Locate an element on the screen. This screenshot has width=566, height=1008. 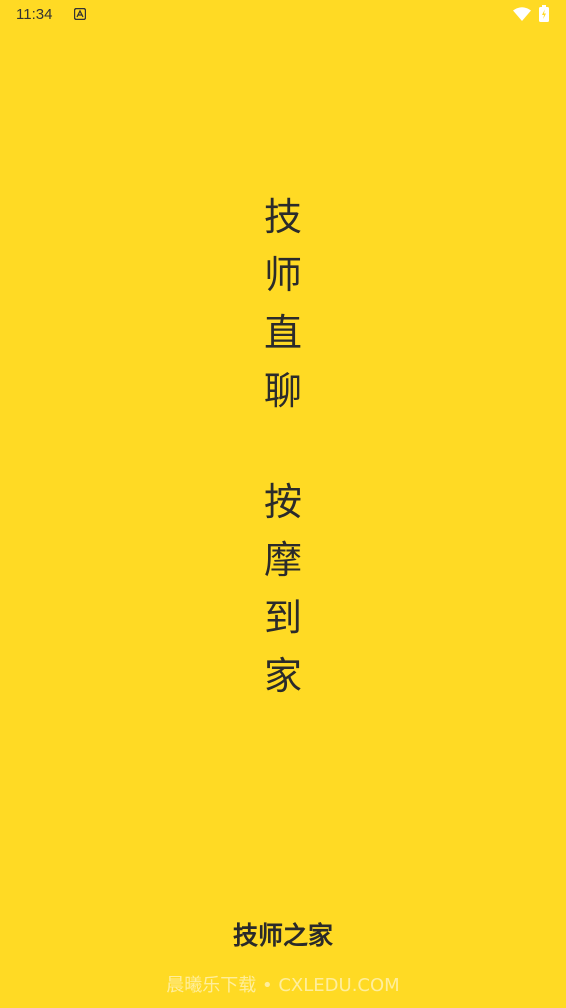
slogan-char: 到 is located at coordinates (282, 618).